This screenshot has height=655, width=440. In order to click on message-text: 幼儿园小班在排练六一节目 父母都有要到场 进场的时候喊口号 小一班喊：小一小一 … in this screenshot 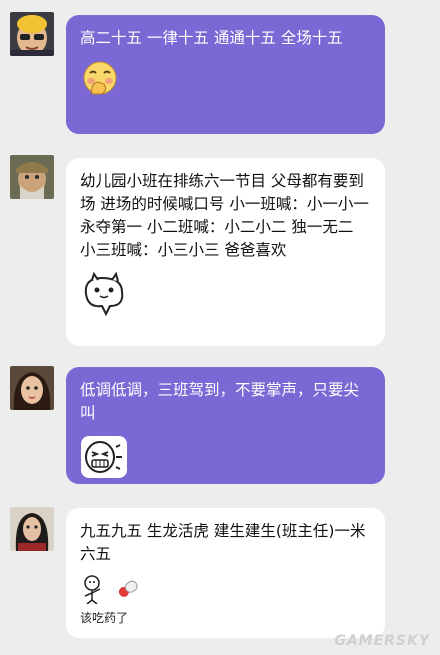, I will do `click(224, 215)`.